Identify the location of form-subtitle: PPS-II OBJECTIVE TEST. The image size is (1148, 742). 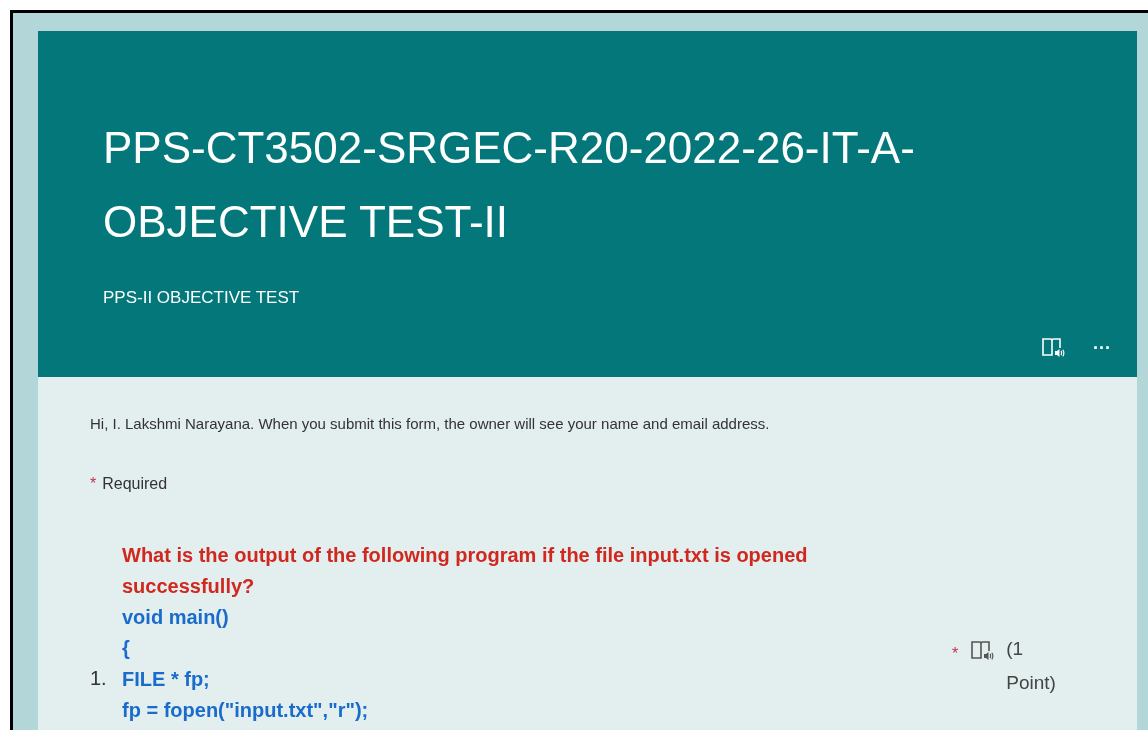
(202, 298).